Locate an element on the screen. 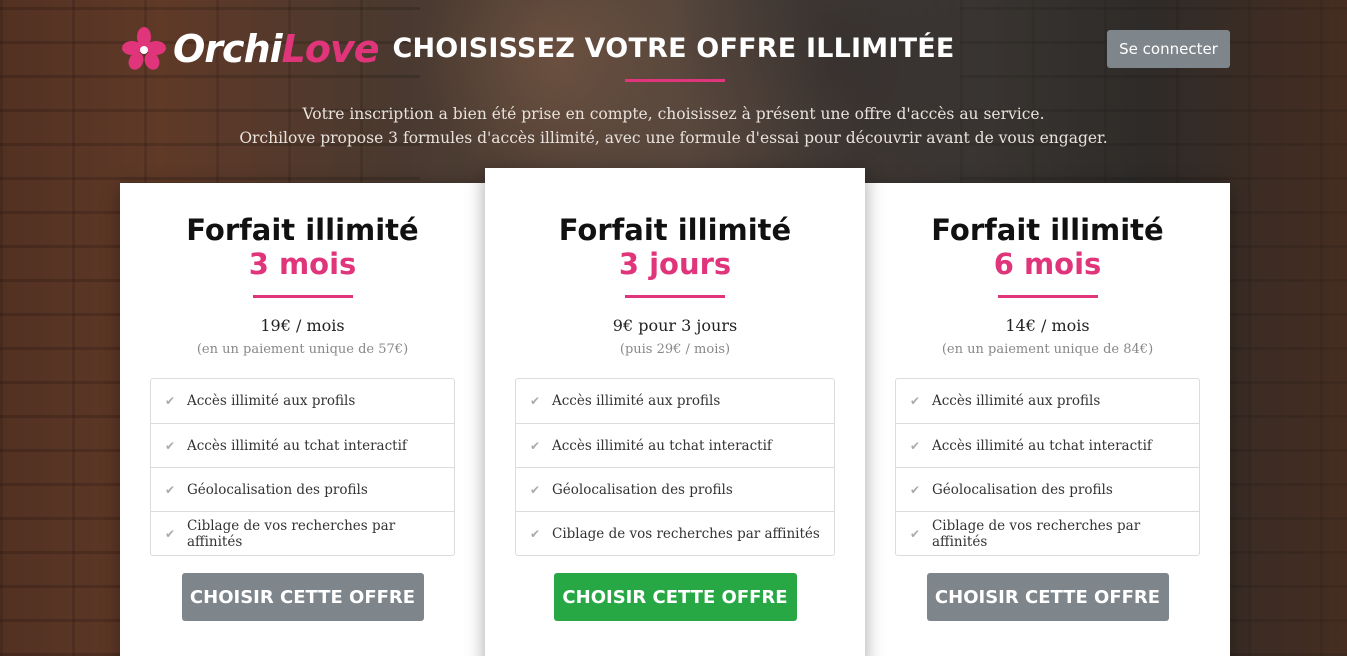 This screenshot has height=656, width=1347. login-button: Se connecter is located at coordinates (1168, 49).